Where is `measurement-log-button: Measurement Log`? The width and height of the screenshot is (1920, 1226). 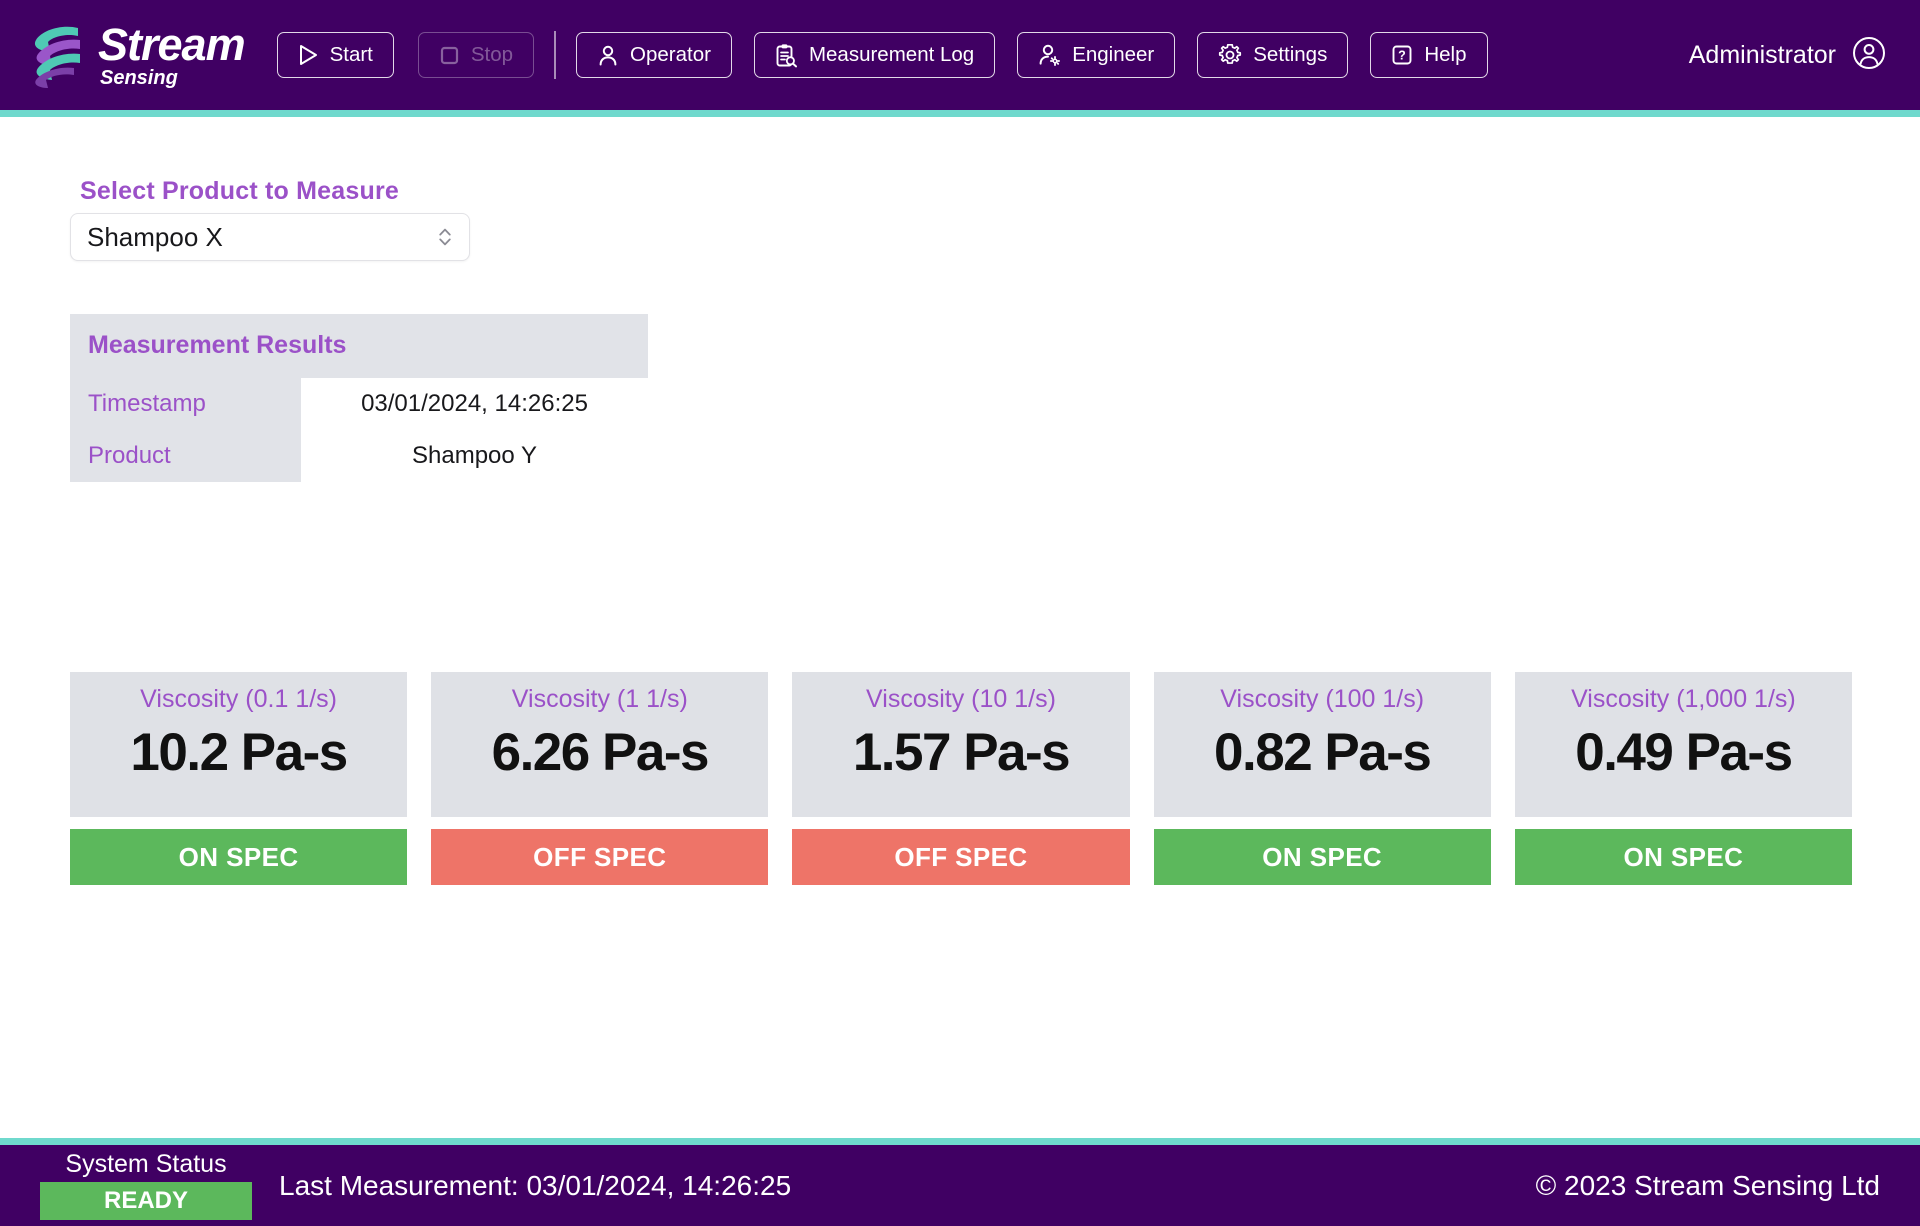 measurement-log-button: Measurement Log is located at coordinates (874, 55).